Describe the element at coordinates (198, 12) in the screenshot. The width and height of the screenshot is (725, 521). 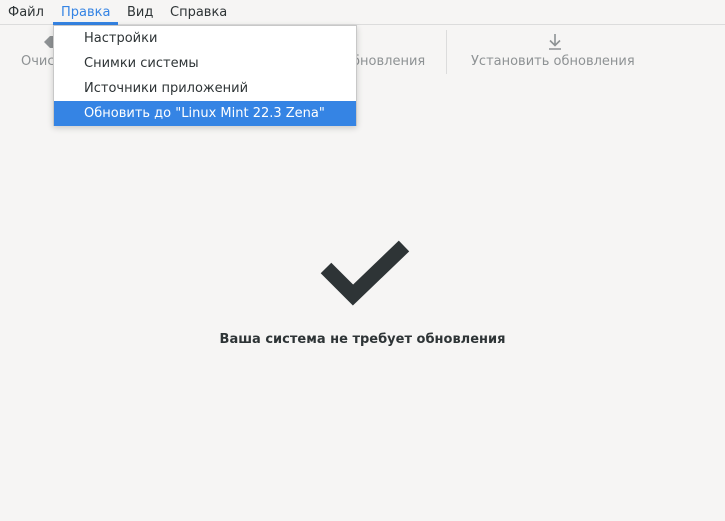
I see `menu-help: Справка` at that location.